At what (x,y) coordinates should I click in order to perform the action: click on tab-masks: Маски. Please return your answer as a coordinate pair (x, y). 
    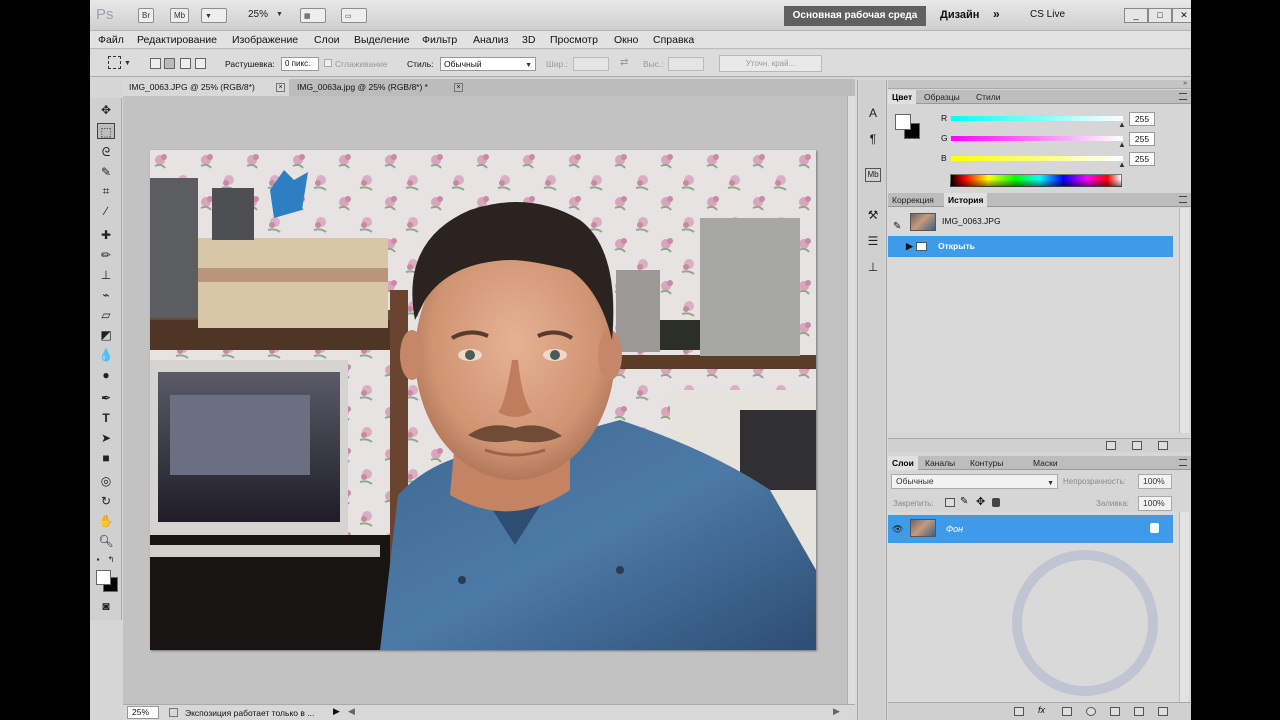
    Looking at the image, I should click on (1045, 463).